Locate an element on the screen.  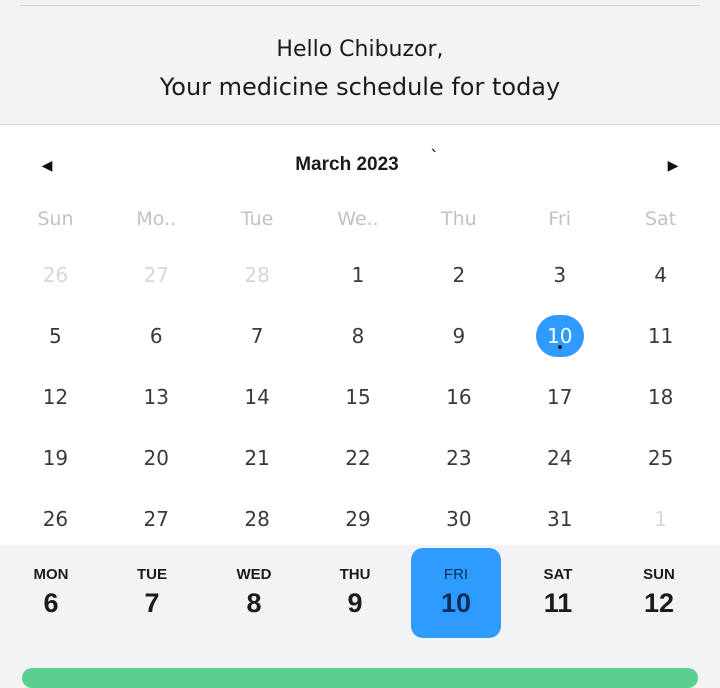
day-number: 16 is located at coordinates (459, 396).